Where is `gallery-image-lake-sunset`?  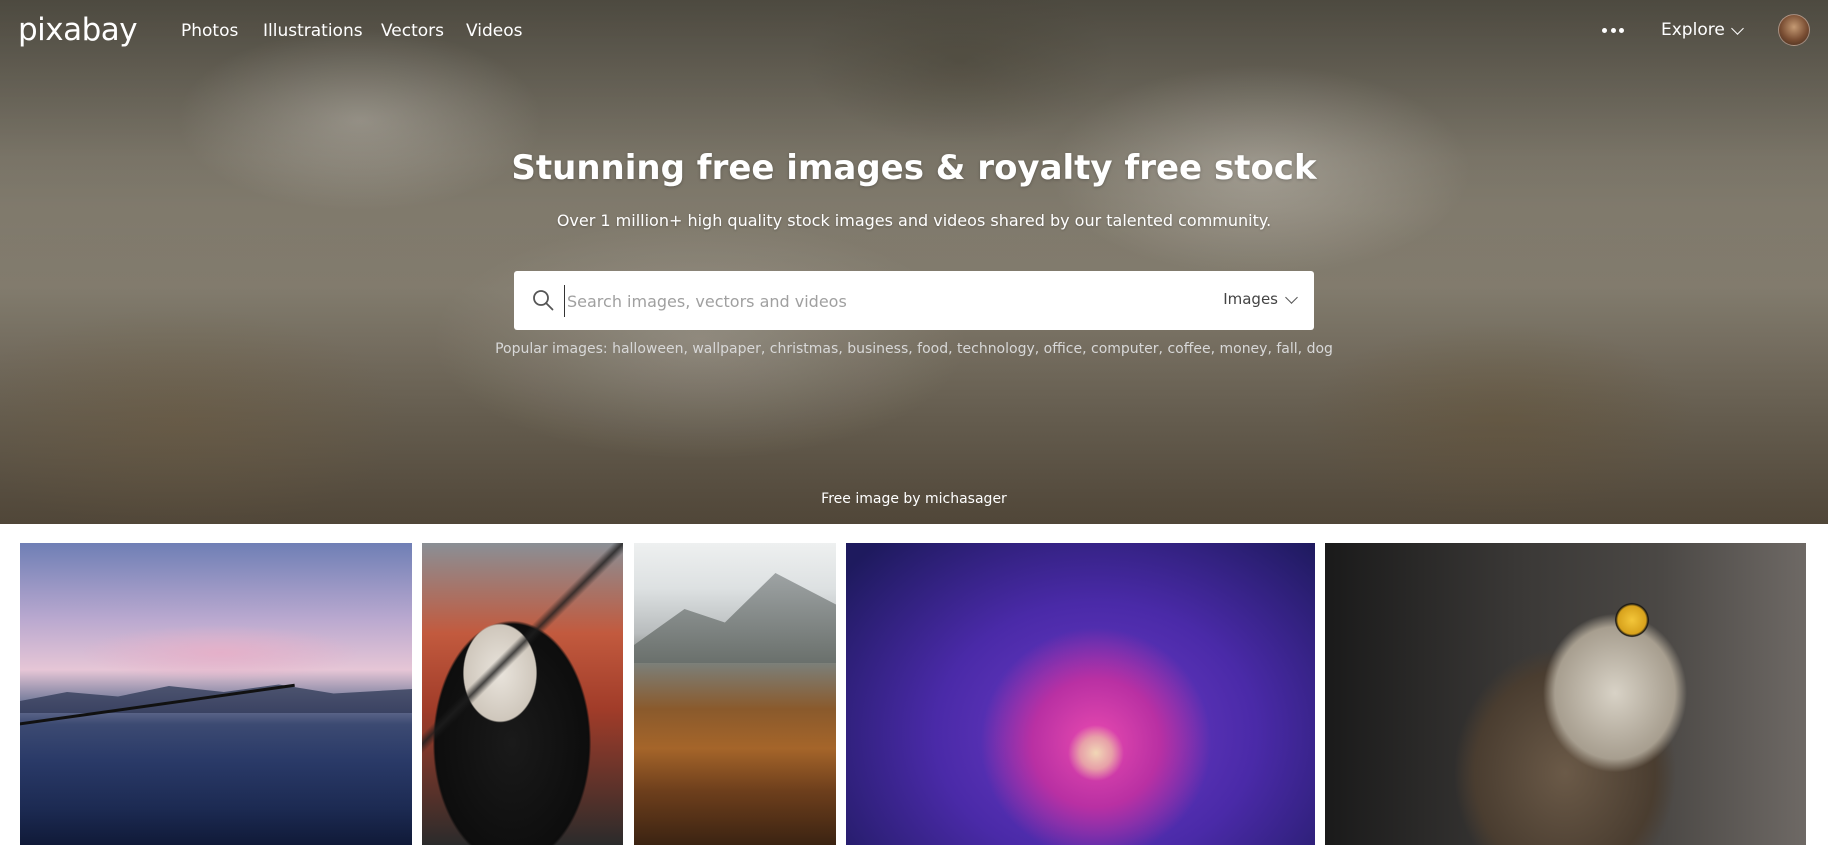
gallery-image-lake-sunset is located at coordinates (216, 694).